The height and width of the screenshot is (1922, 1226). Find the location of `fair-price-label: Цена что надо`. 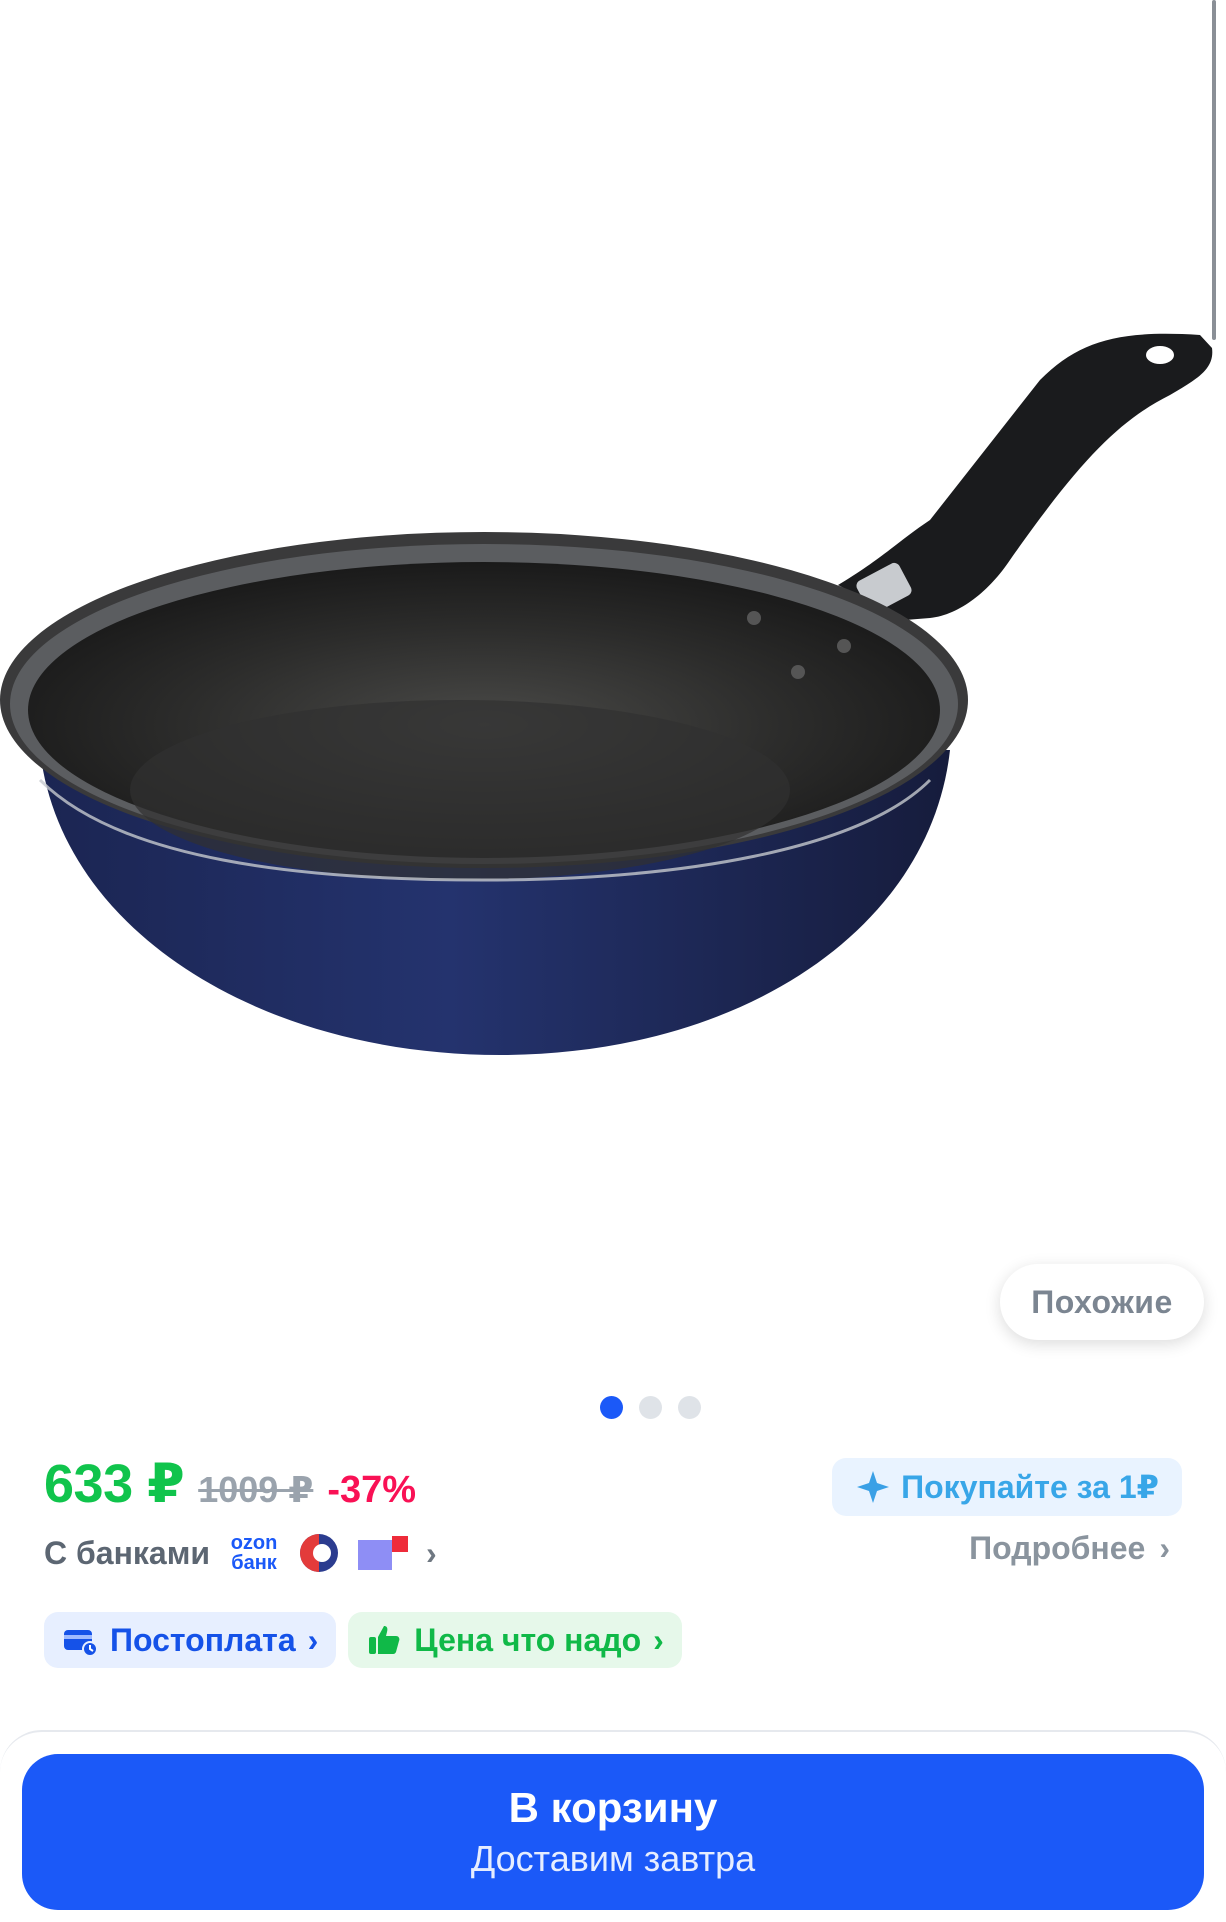

fair-price-label: Цена что надо is located at coordinates (528, 1639).